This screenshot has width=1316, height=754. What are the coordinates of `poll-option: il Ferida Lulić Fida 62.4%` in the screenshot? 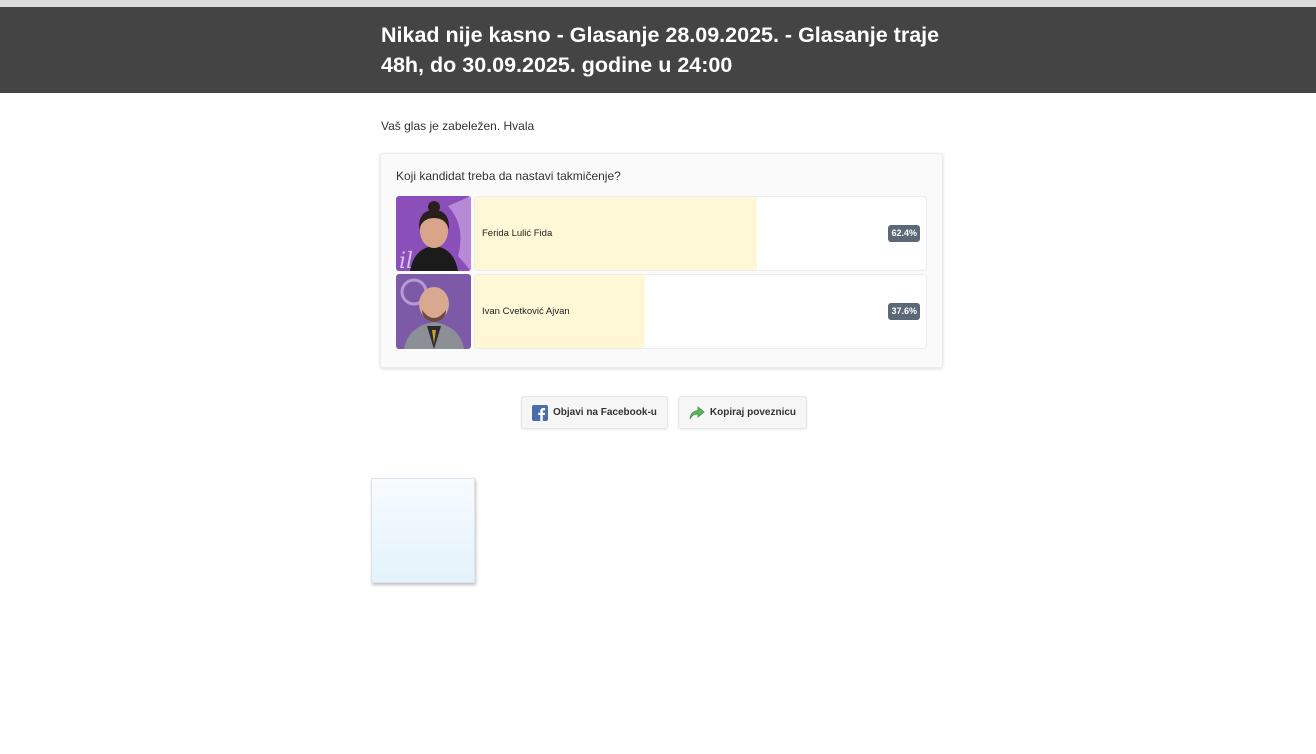 It's located at (661, 233).